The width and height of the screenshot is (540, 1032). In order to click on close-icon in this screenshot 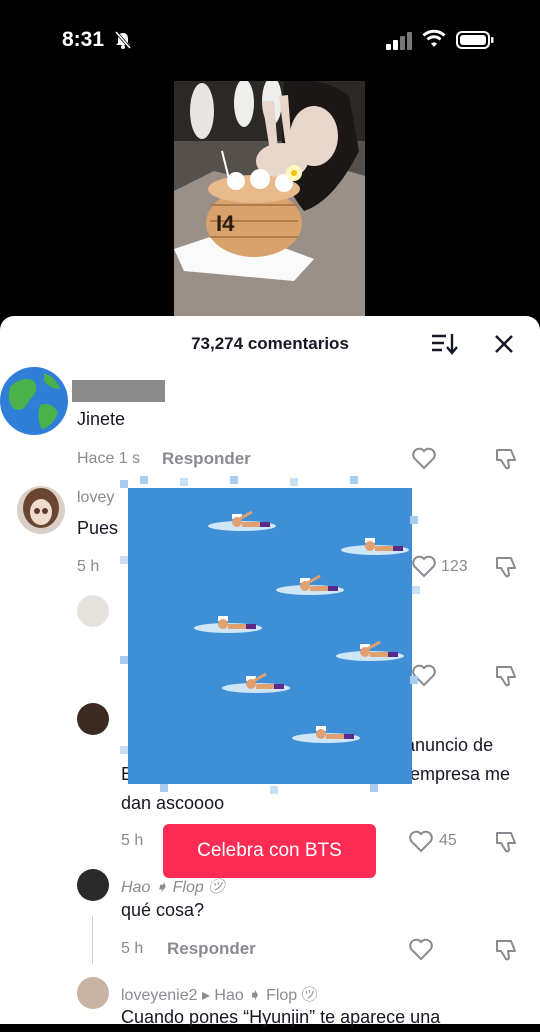, I will do `click(504, 344)`.